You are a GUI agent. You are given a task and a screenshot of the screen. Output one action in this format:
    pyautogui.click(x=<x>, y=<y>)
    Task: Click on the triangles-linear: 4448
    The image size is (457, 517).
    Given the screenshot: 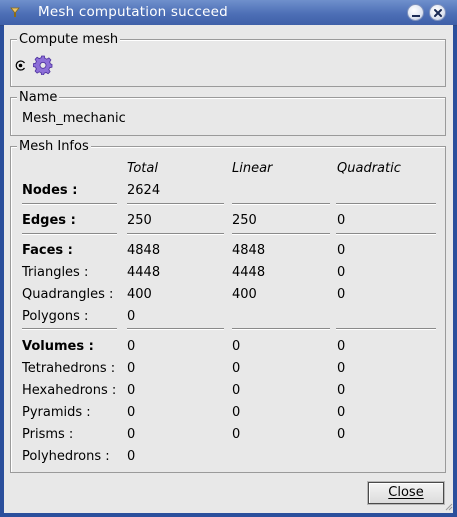 What is the action you would take?
    pyautogui.click(x=249, y=272)
    